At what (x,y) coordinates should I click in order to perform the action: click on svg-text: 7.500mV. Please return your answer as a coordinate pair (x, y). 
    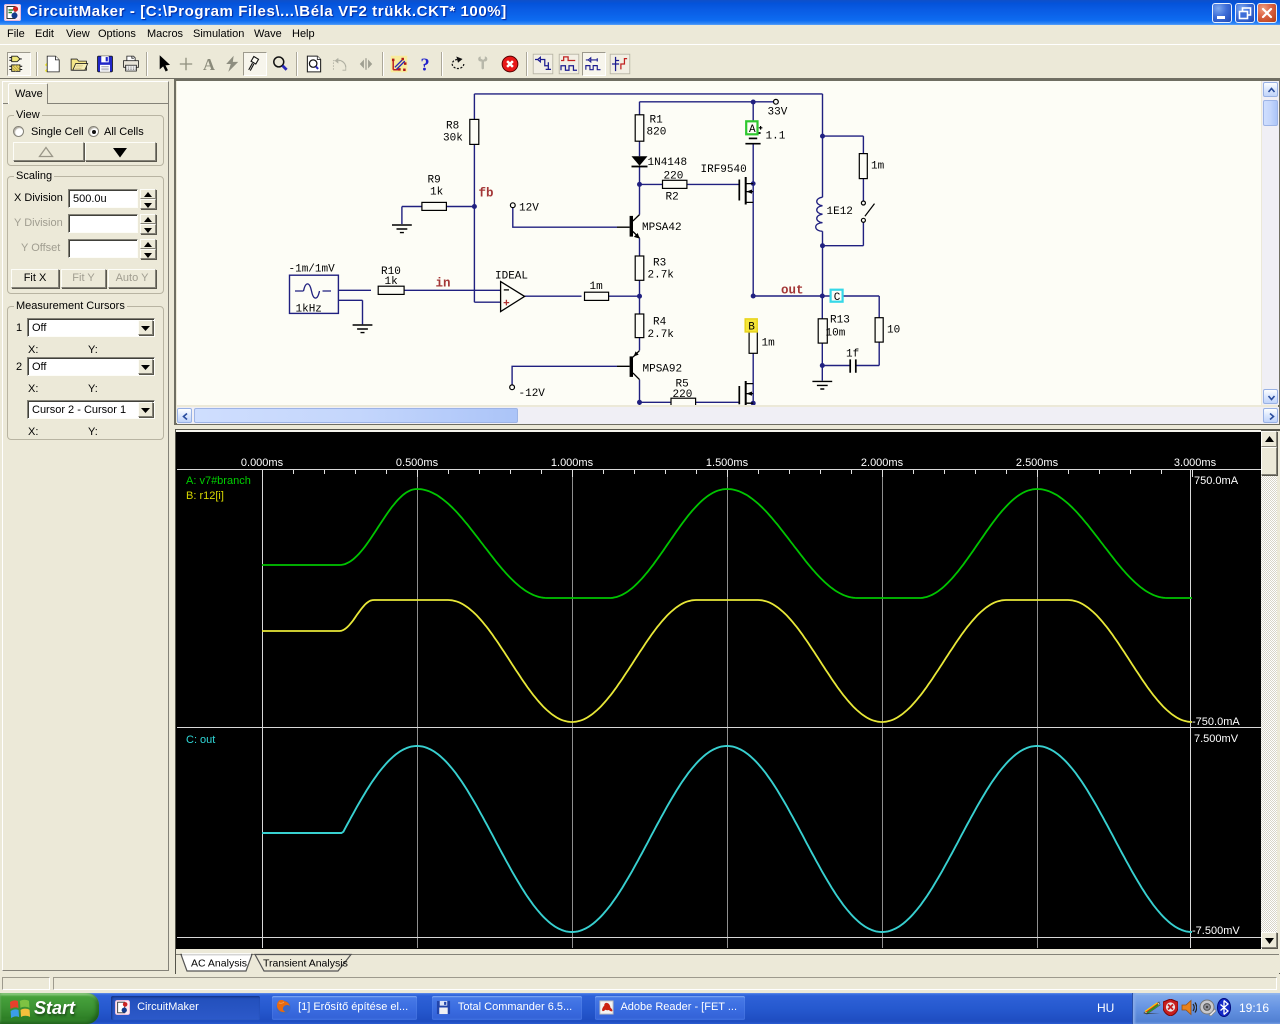
    Looking at the image, I should click on (1216, 739).